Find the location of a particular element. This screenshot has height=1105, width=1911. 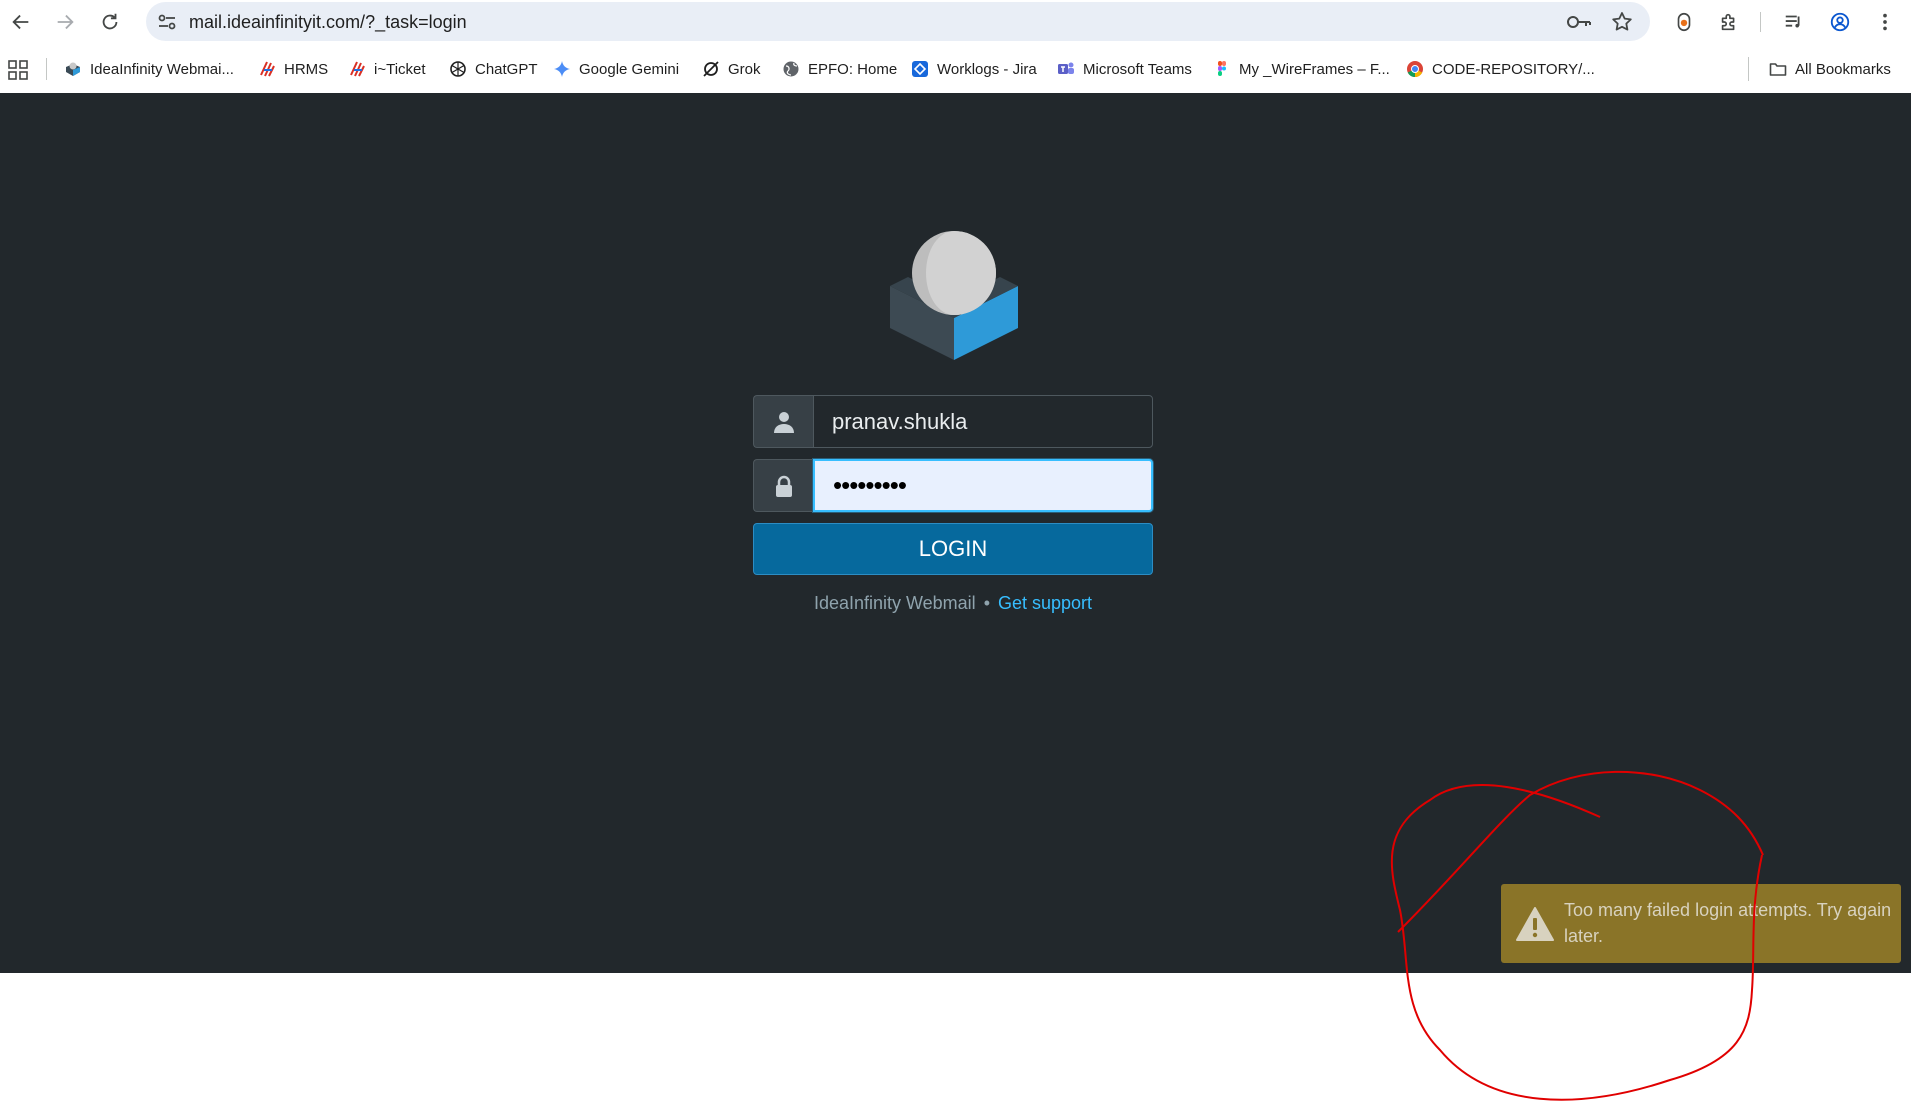

all-bookmarks-label: All Bookmarks is located at coordinates (1843, 69).